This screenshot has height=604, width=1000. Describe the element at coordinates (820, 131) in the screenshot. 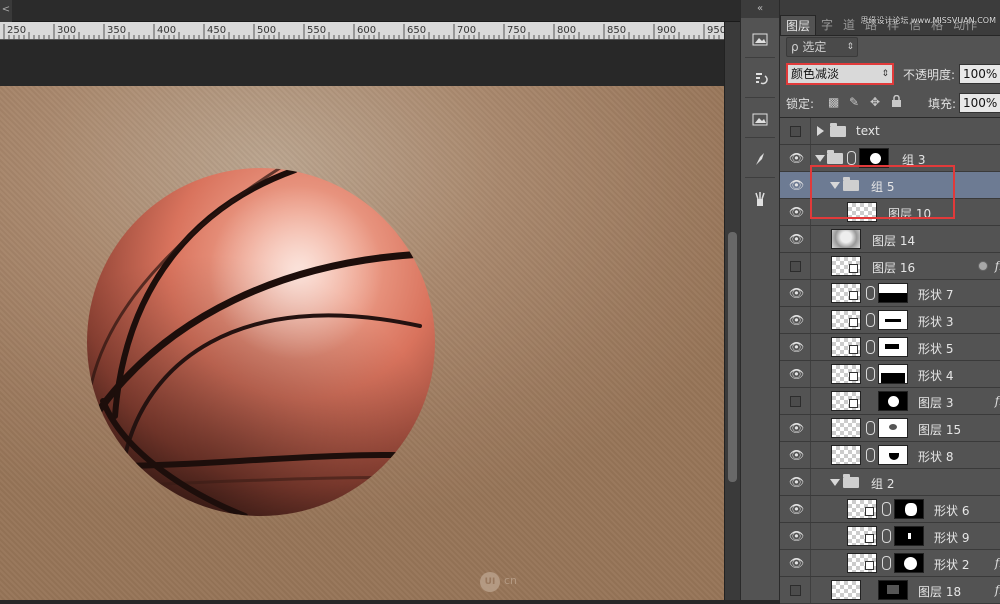

I see `expand-arrow-icon` at that location.